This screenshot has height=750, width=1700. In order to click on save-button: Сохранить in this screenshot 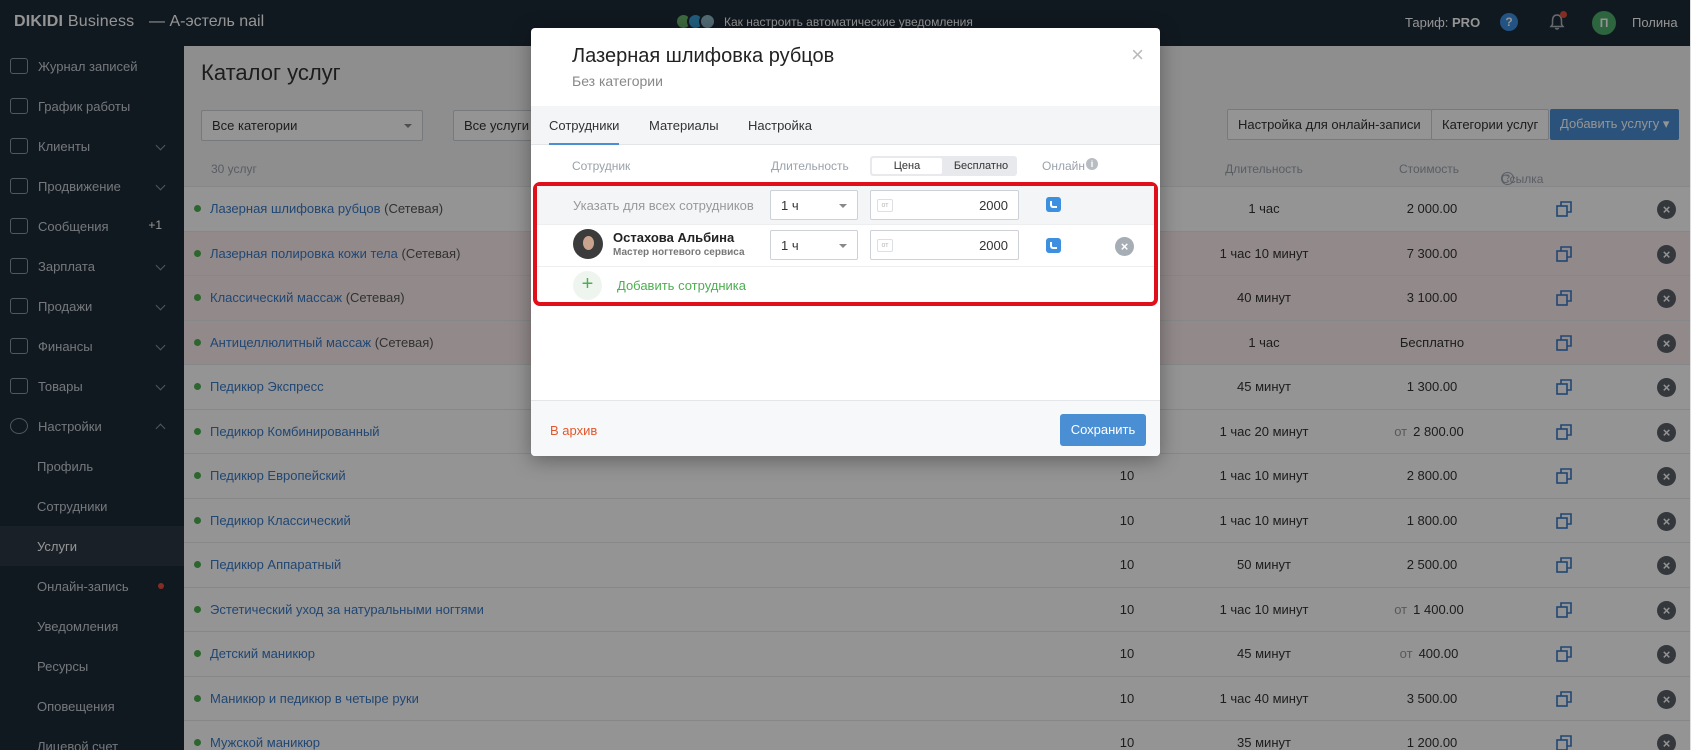, I will do `click(1103, 430)`.